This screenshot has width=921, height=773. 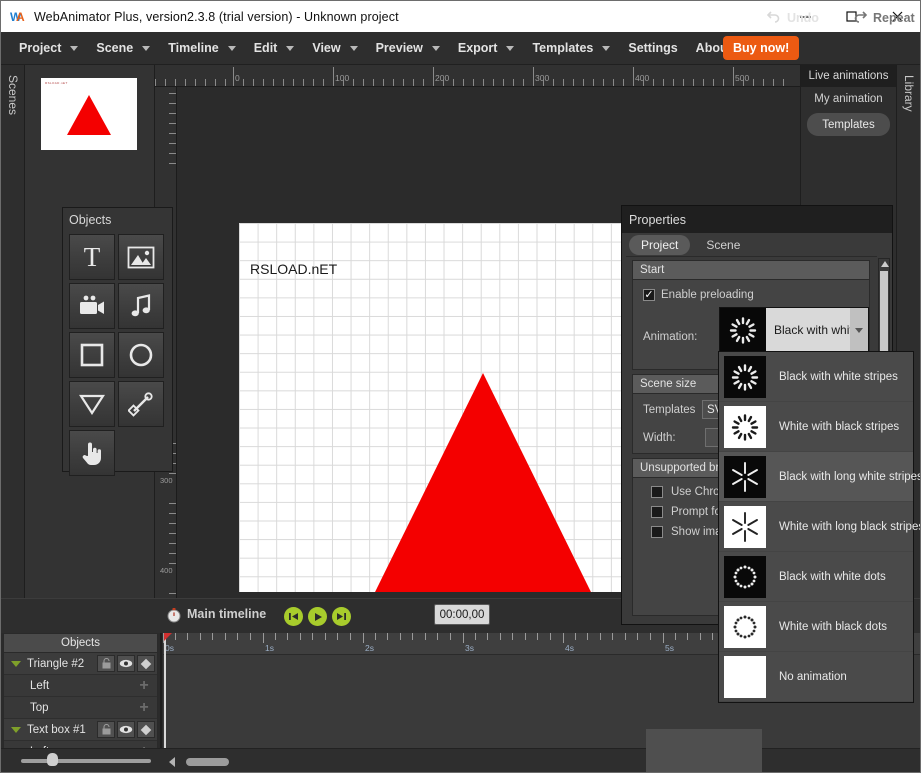 What do you see at coordinates (757, 219) in the screenshot?
I see `properties-title: Properties` at bounding box center [757, 219].